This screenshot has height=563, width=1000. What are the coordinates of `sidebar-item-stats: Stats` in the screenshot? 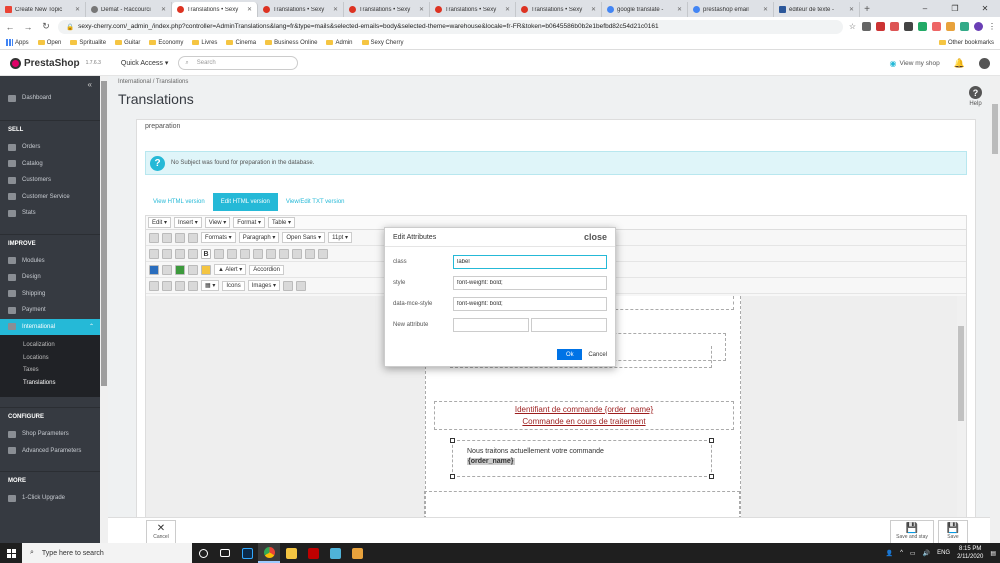 It's located at (50, 213).